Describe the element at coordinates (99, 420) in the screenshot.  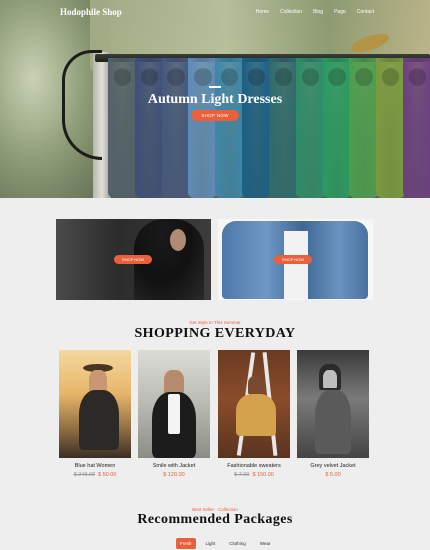
I see `body-shape` at that location.